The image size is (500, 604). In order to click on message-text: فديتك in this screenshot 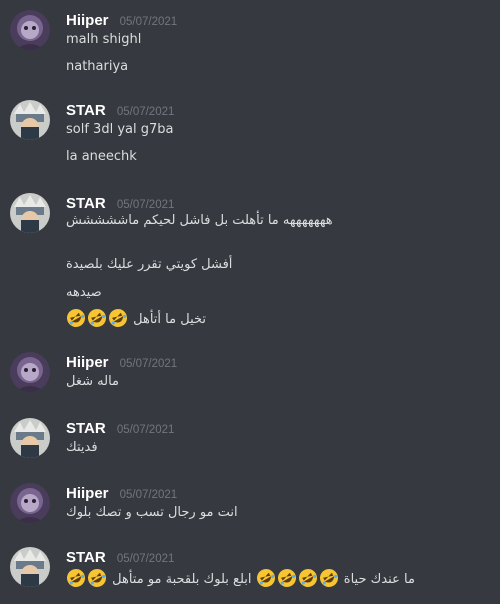, I will do `click(82, 447)`.